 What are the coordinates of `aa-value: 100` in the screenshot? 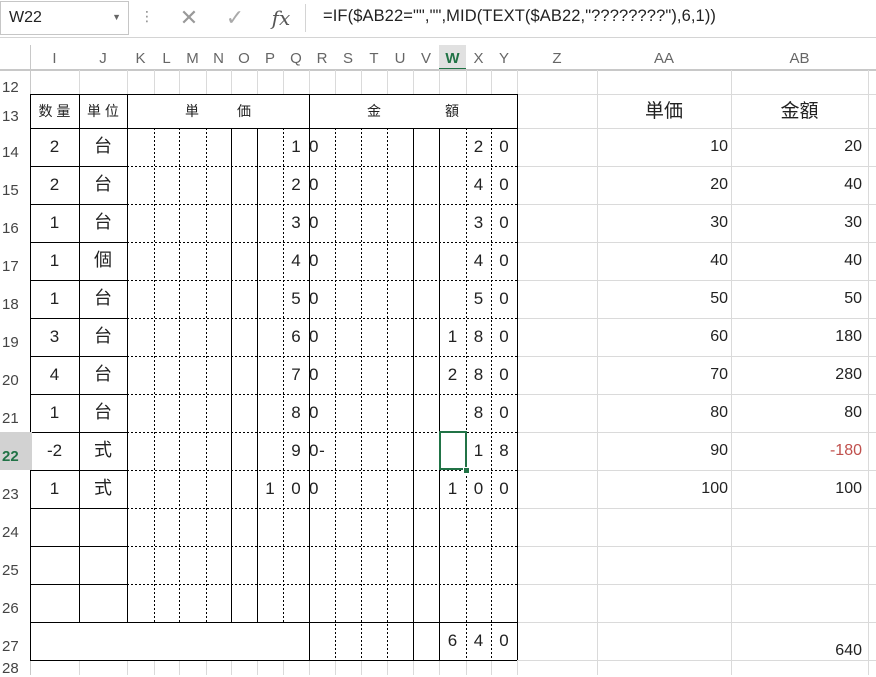 It's located at (714, 488).